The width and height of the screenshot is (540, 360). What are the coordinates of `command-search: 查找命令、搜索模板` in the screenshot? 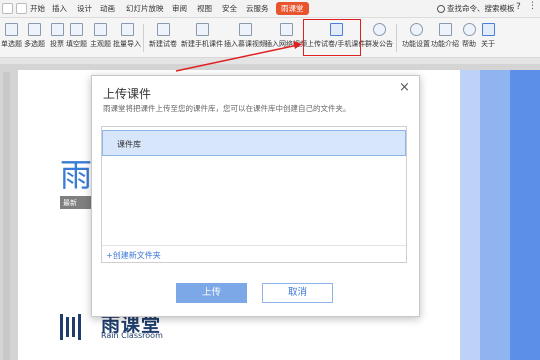 It's located at (476, 8).